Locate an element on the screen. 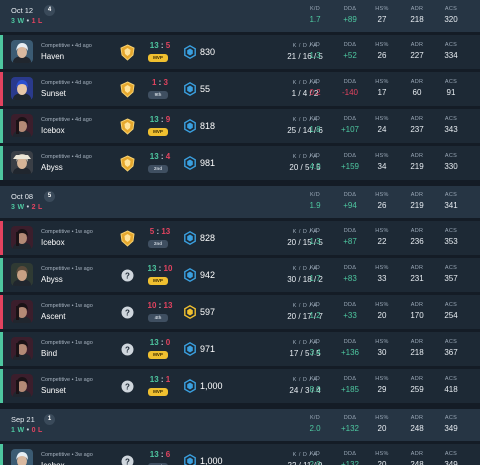 Image resolution: width=480 pixels, height=465 pixels. placement-badge: 2nd is located at coordinates (158, 244).